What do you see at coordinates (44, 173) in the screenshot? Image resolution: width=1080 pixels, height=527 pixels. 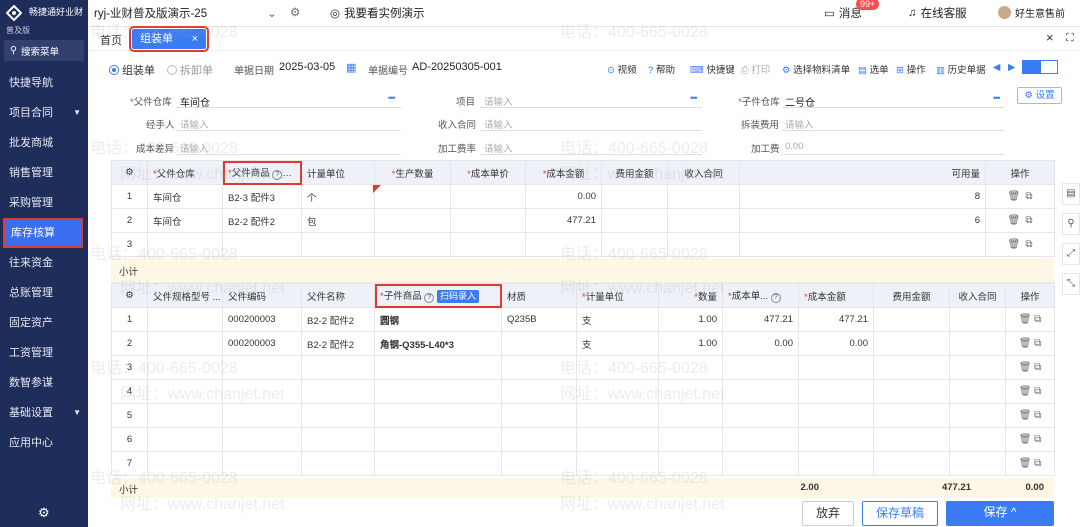 I see `sidebar-item: 销售管理` at bounding box center [44, 173].